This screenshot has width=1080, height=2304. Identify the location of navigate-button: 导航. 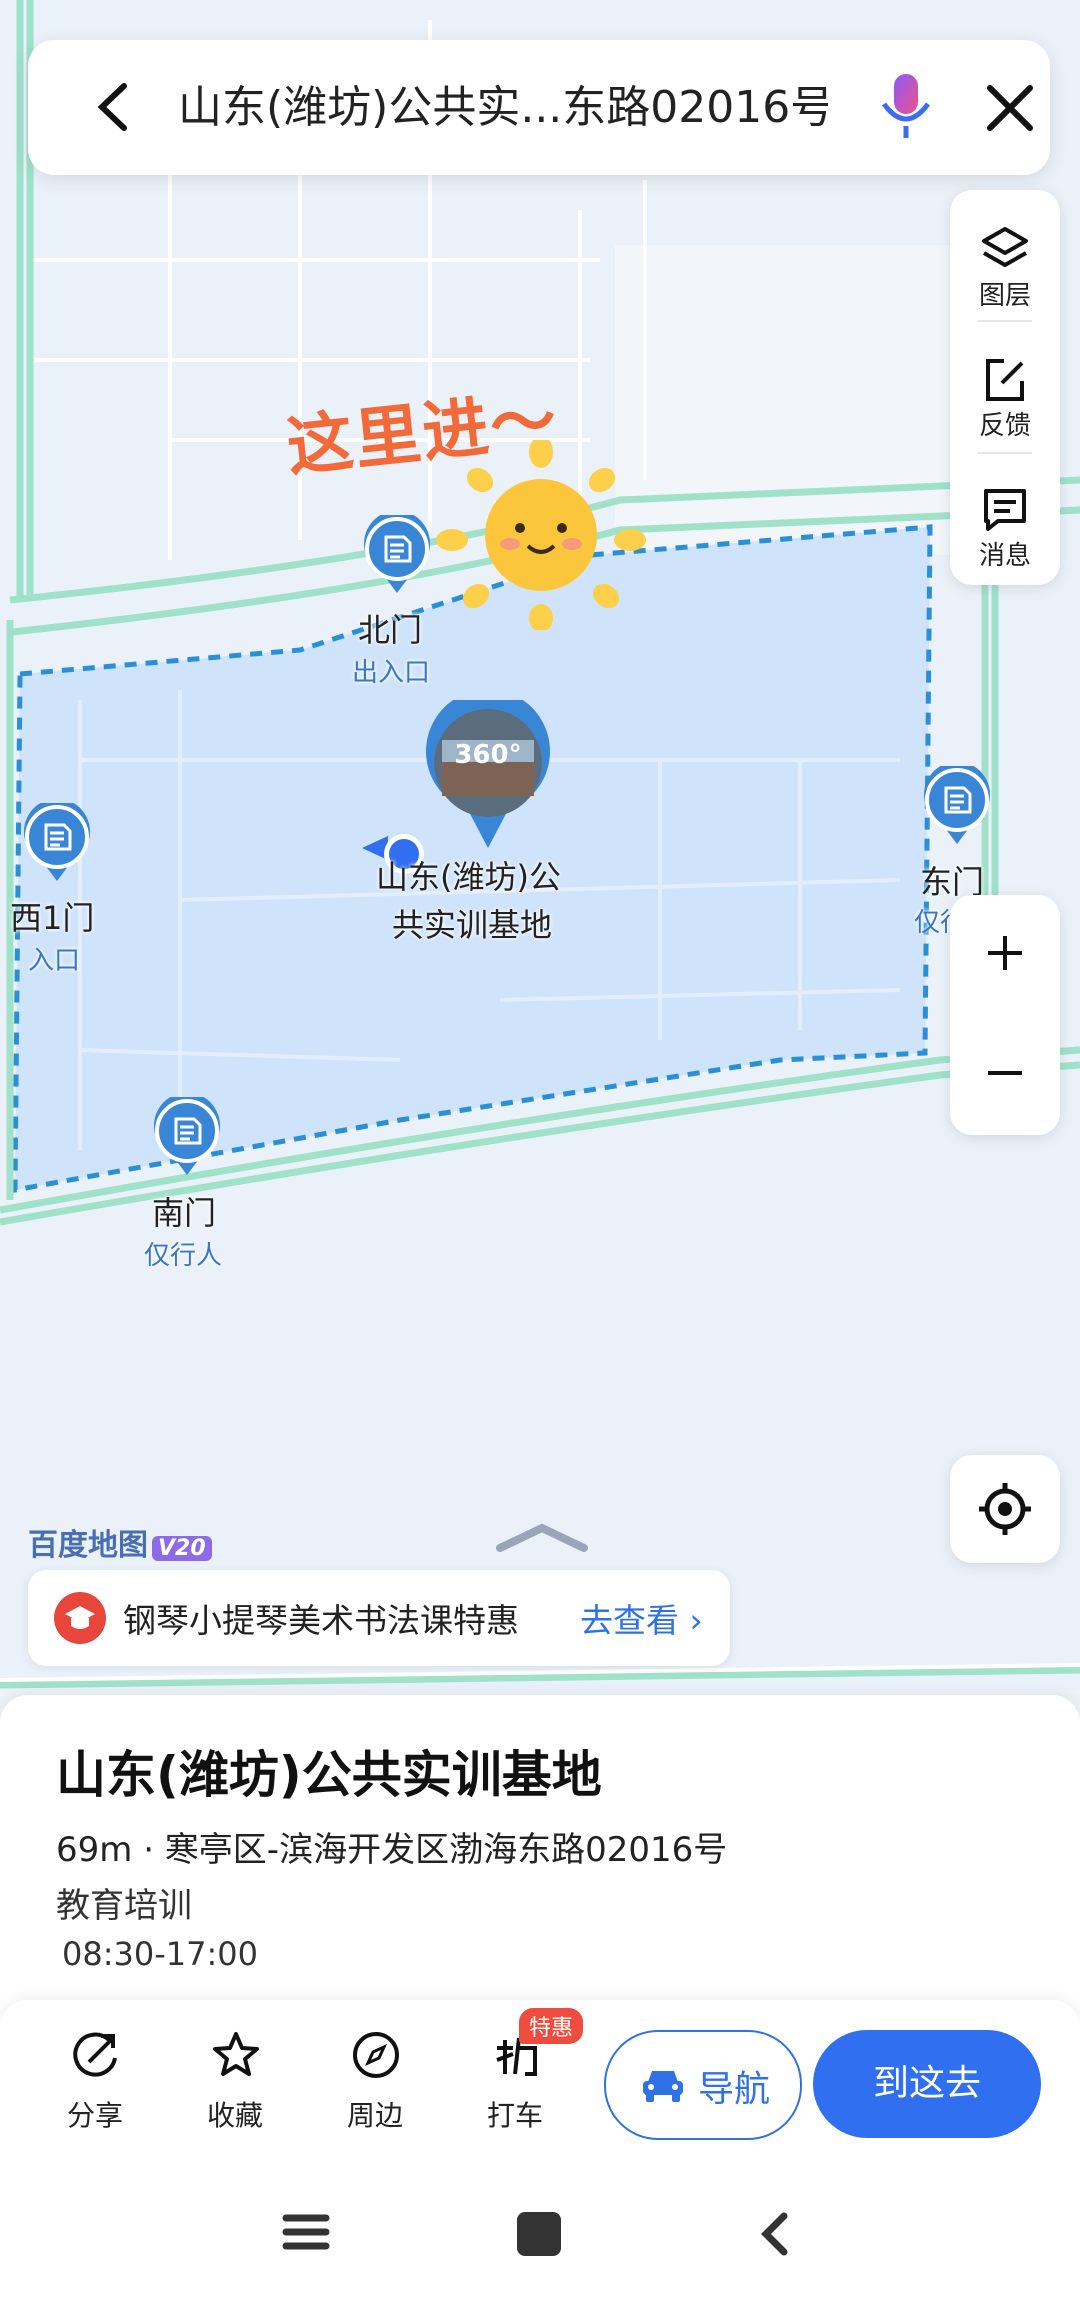
(703, 2085).